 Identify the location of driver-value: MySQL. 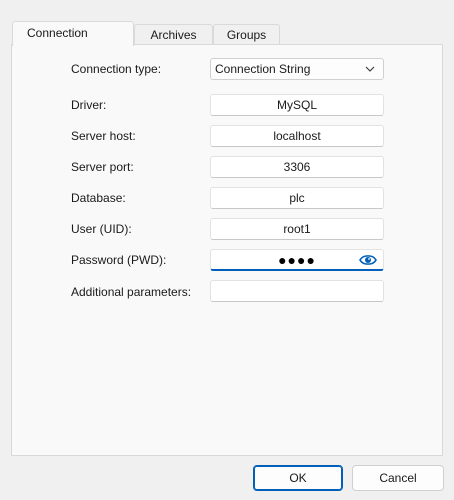
(296, 105).